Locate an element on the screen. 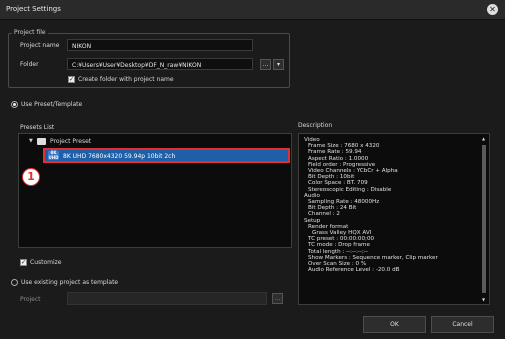  tree-folder-label: Project Preset is located at coordinates (70, 141).